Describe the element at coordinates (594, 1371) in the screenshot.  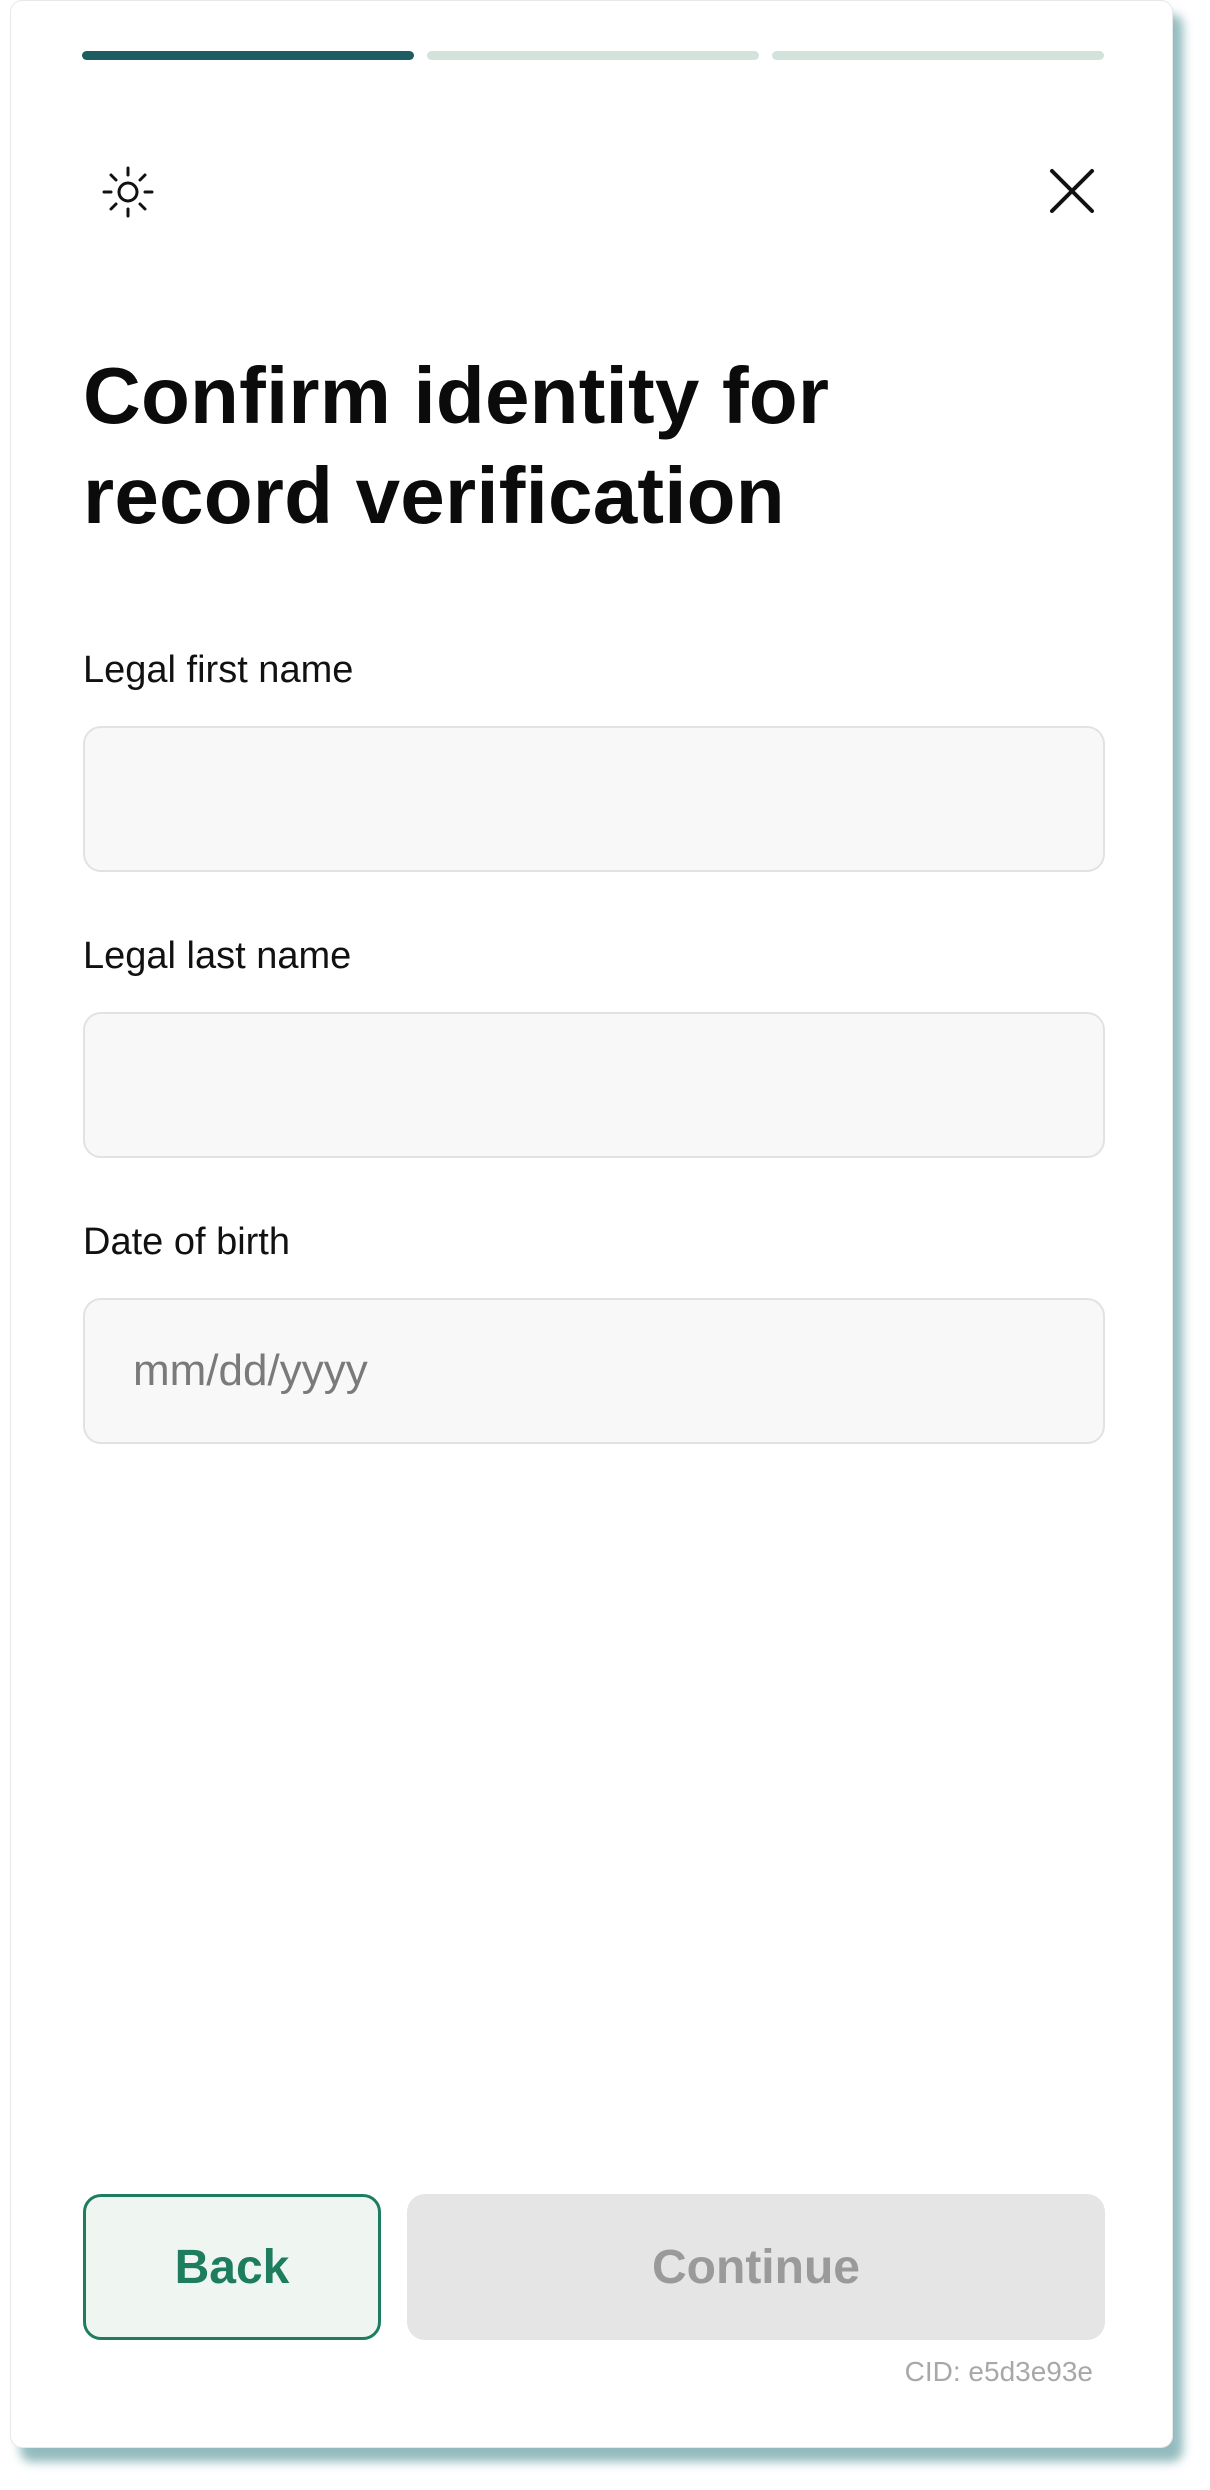
I see `dob-input` at that location.